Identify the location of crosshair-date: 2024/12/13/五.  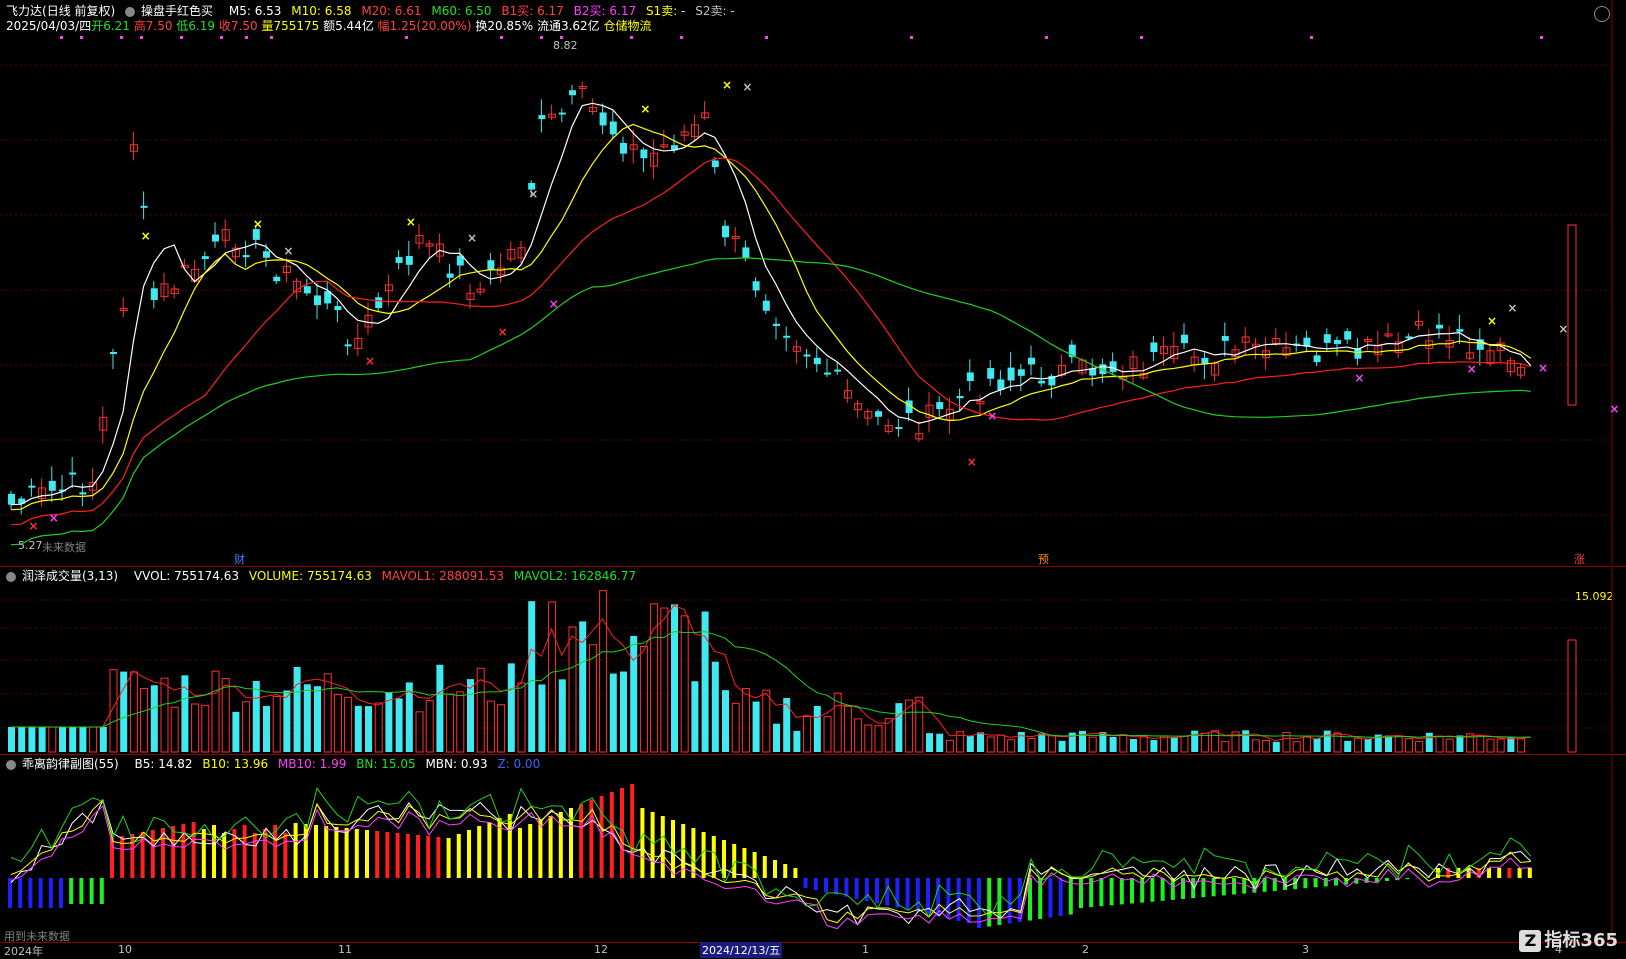
(741, 950).